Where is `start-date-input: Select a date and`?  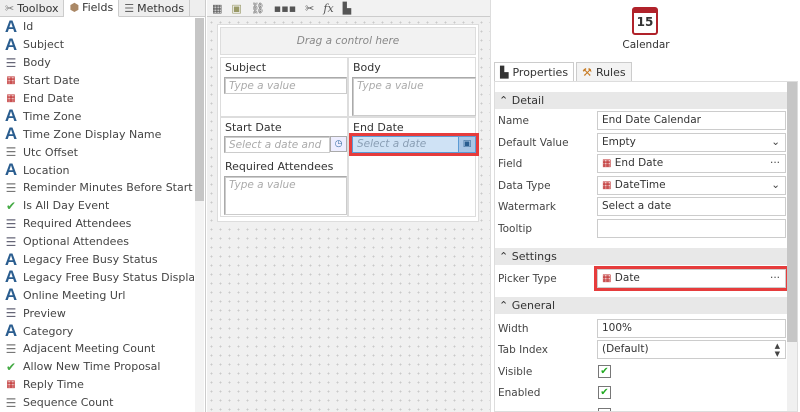 start-date-input: Select a date and is located at coordinates (277, 144).